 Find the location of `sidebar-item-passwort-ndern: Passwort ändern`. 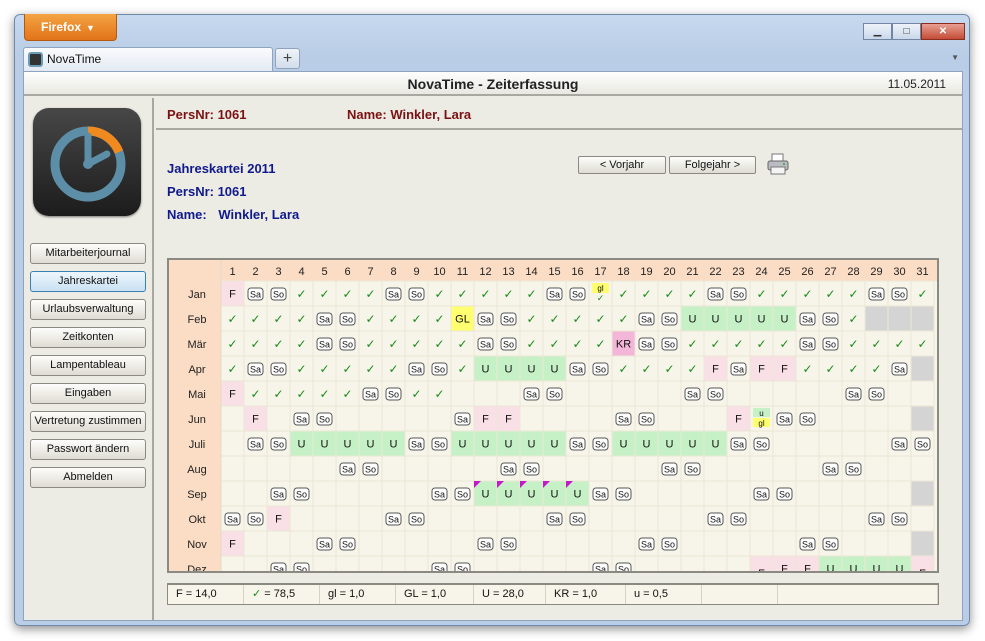

sidebar-item-passwort-ndern: Passwort ändern is located at coordinates (88, 449).